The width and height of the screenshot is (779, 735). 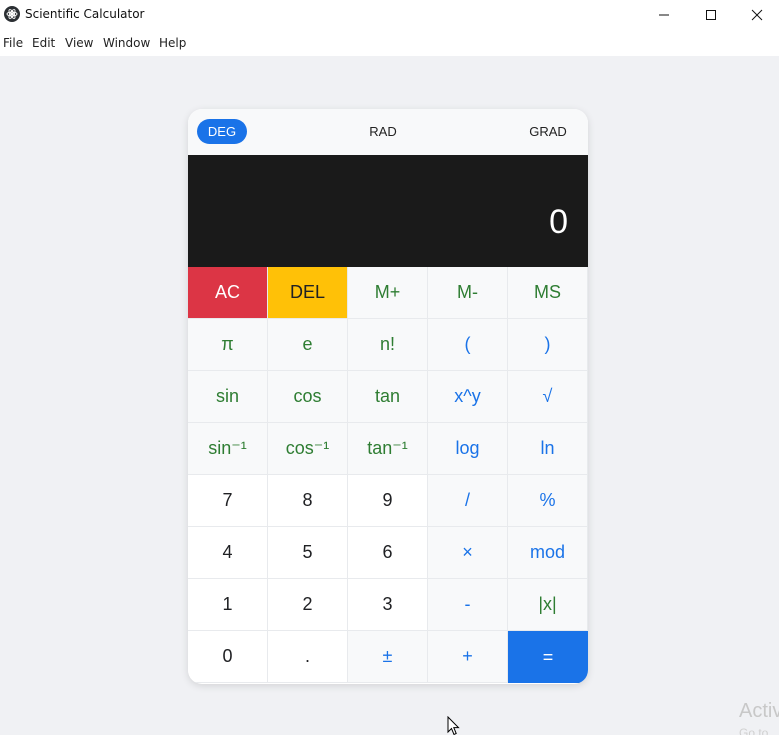 What do you see at coordinates (228, 293) in the screenshot?
I see `clear-button: AC` at bounding box center [228, 293].